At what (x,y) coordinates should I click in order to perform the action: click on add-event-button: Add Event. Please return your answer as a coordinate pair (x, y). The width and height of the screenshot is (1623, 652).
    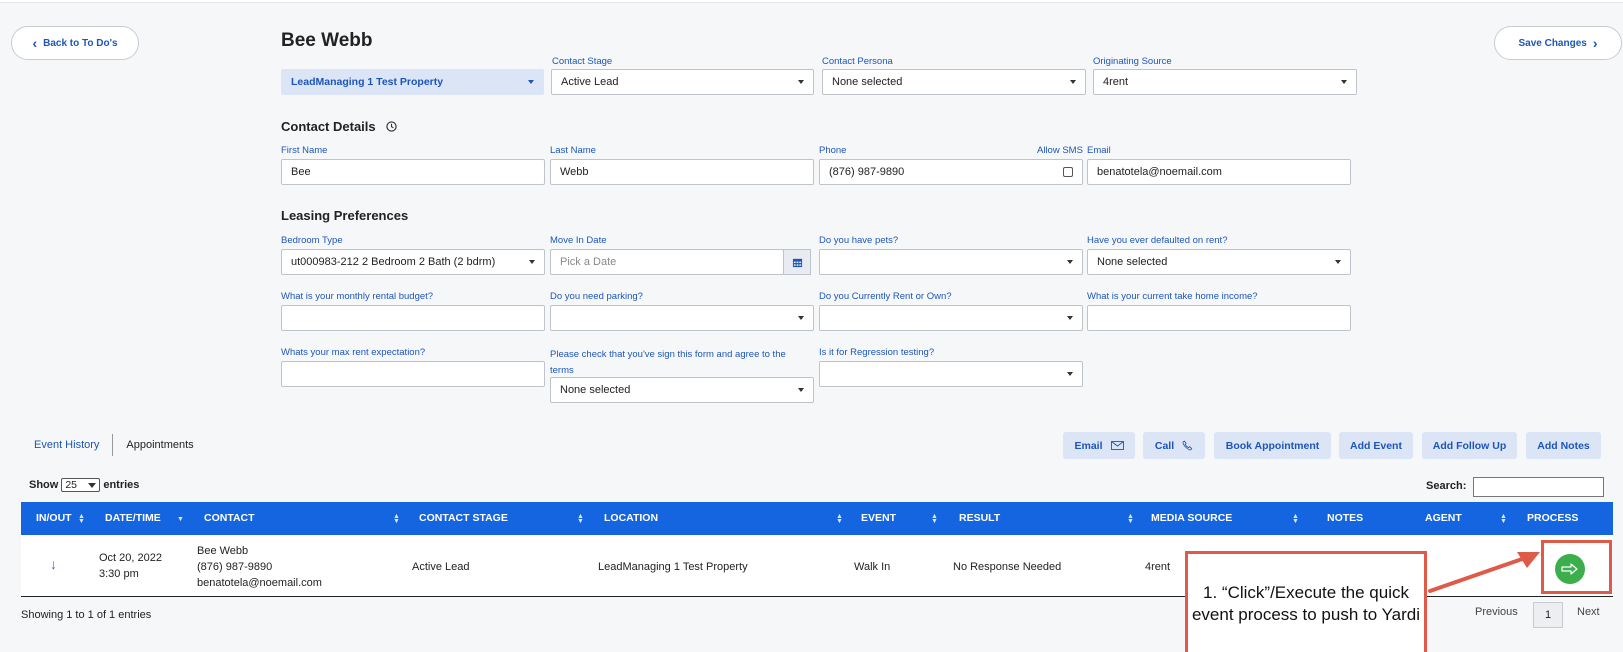
    Looking at the image, I should click on (1376, 445).